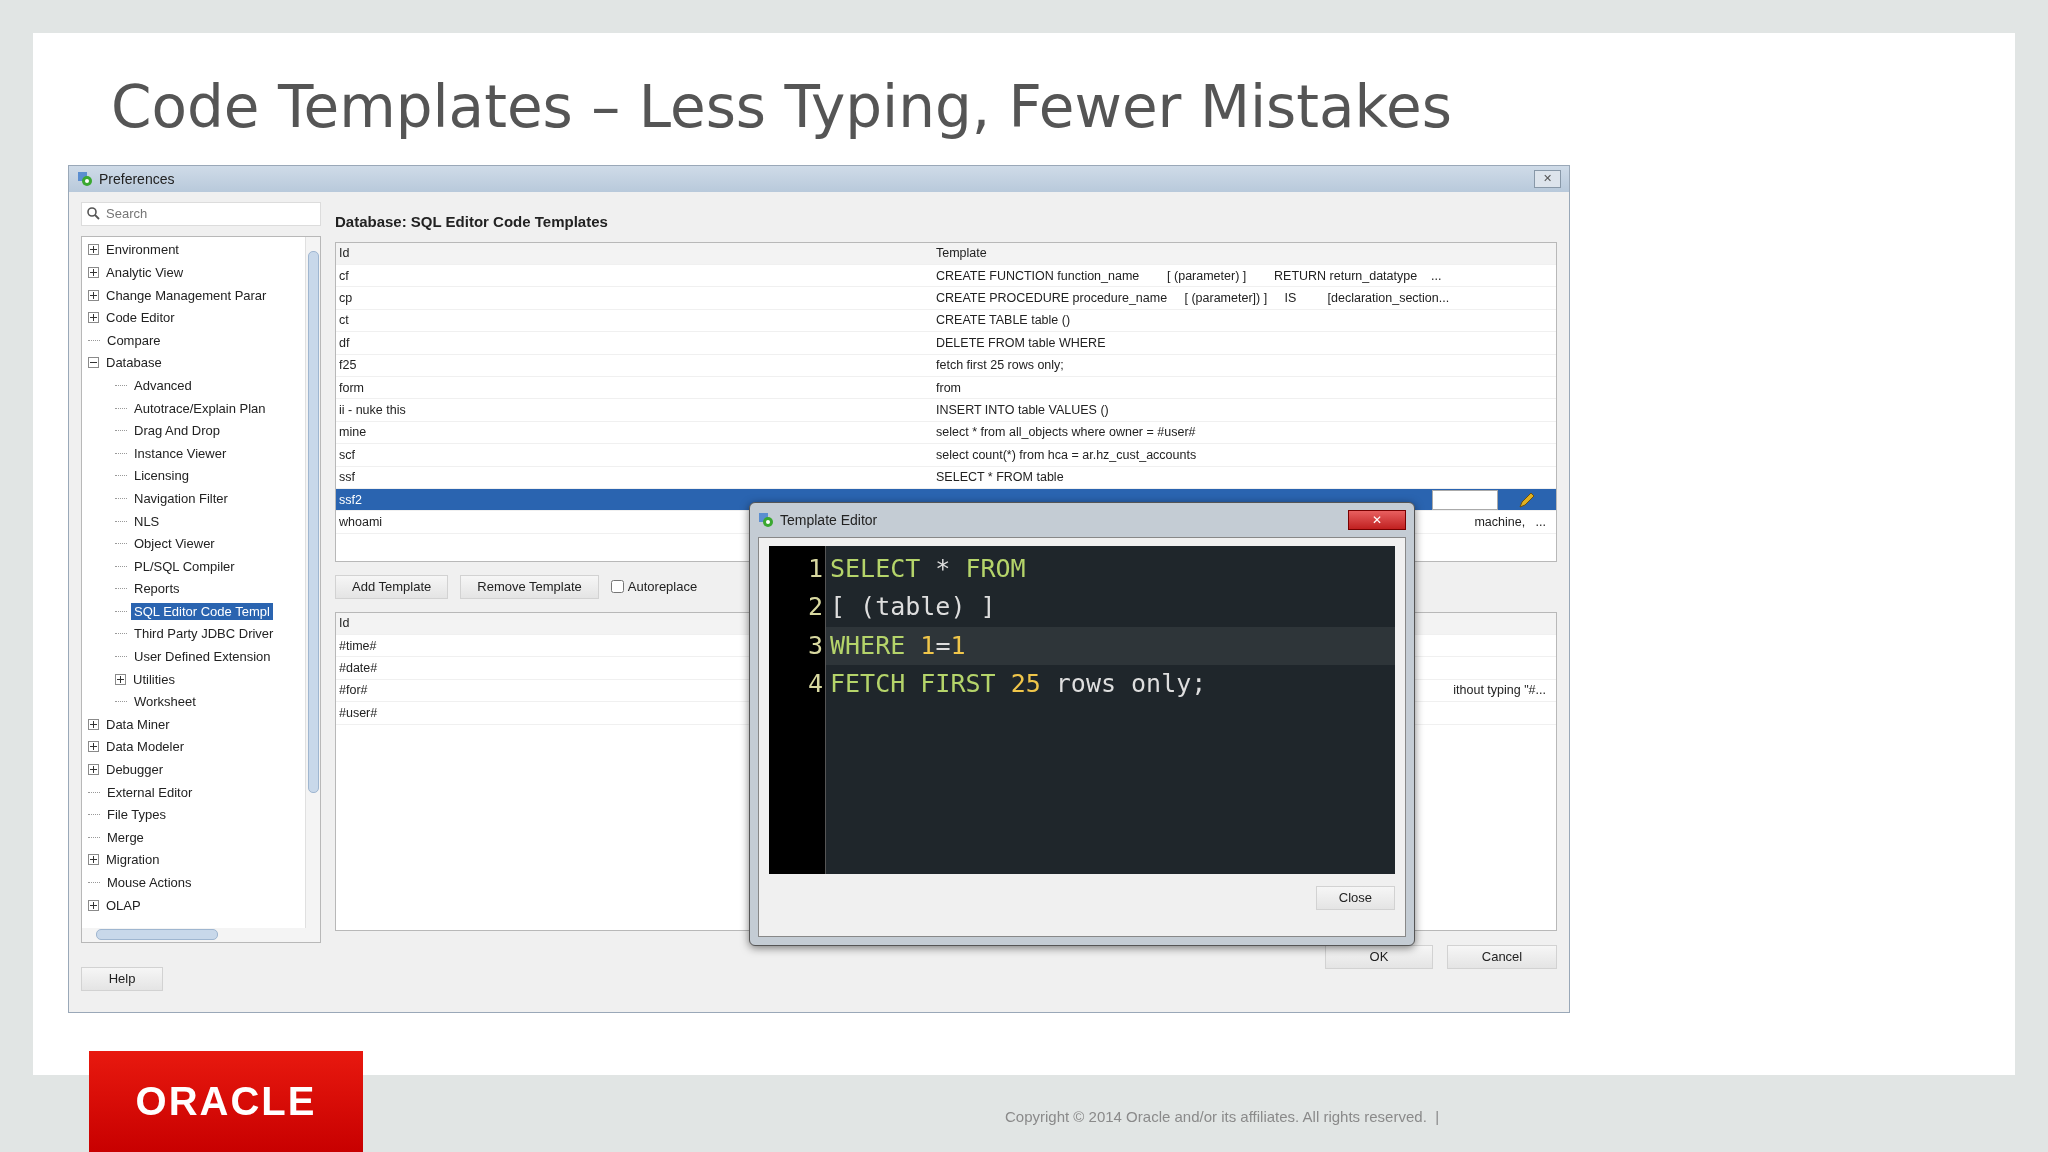  What do you see at coordinates (93, 363) in the screenshot?
I see `collapse-icon` at bounding box center [93, 363].